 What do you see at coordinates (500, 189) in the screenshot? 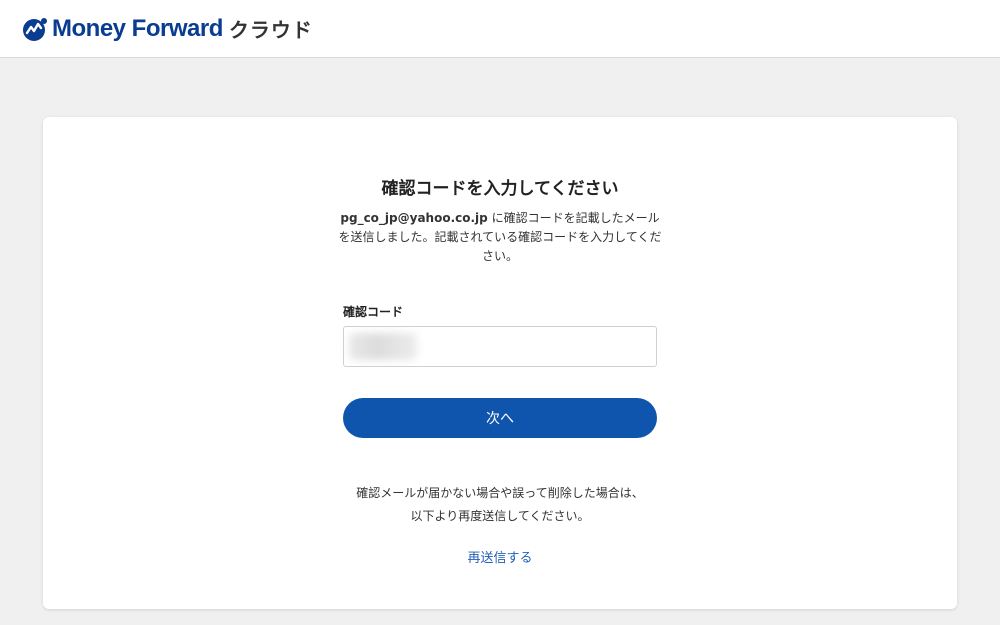
I see `page-title: 確認コードを入力してください` at bounding box center [500, 189].